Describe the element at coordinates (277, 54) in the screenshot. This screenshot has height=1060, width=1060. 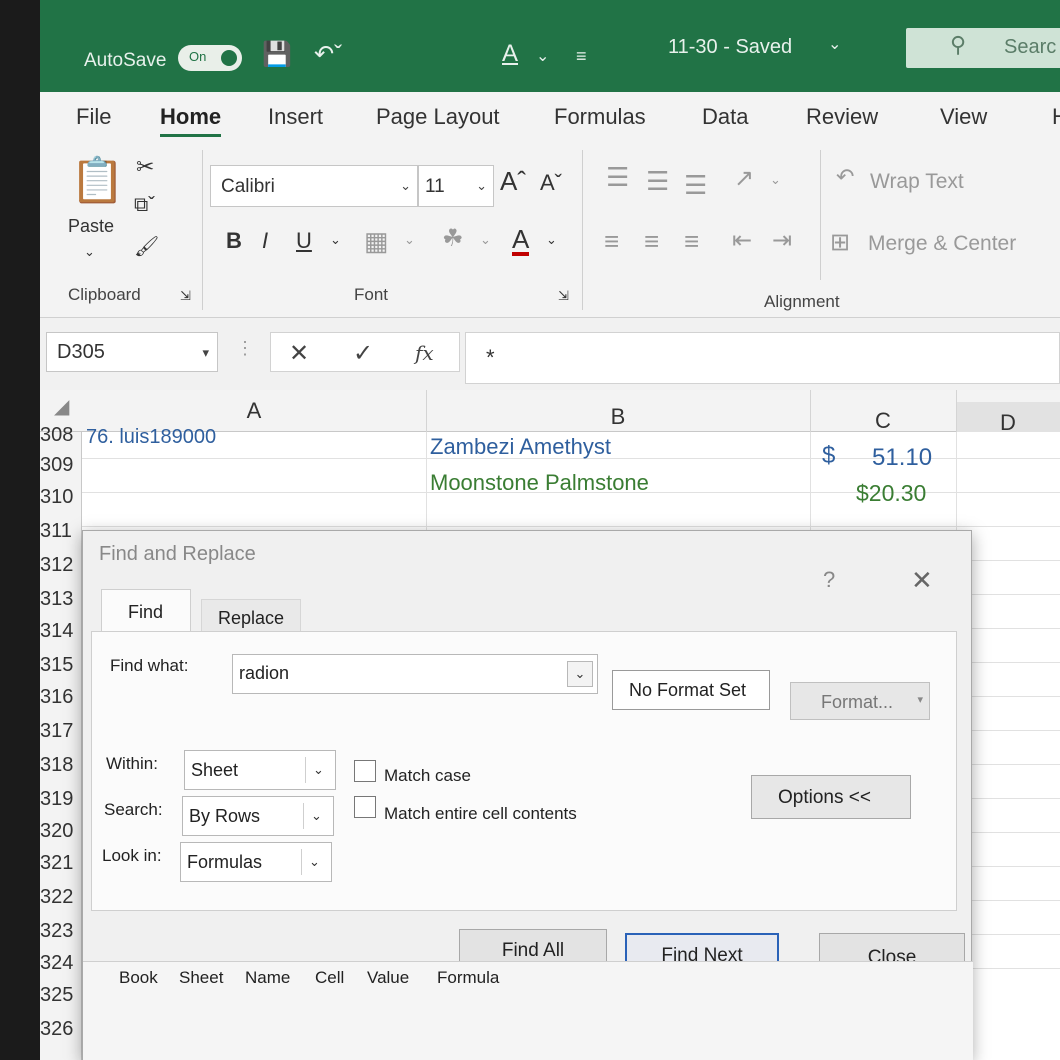
I see `save-icon: 💾` at that location.